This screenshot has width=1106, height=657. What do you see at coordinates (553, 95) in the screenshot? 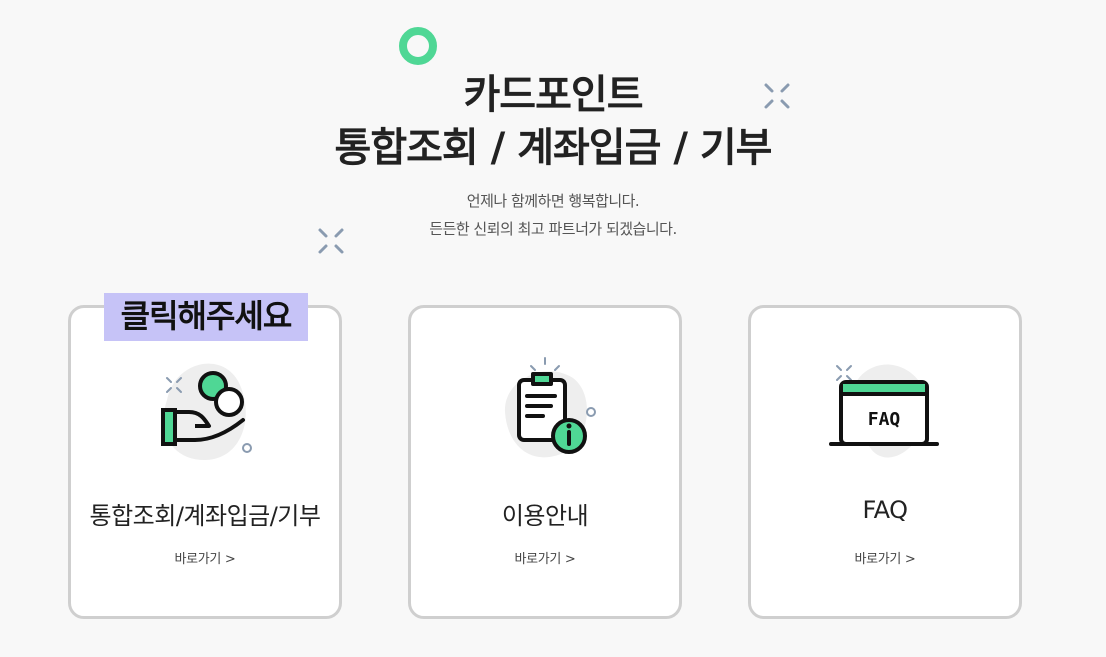
I see `page-title-line1: 카드포인트` at bounding box center [553, 95].